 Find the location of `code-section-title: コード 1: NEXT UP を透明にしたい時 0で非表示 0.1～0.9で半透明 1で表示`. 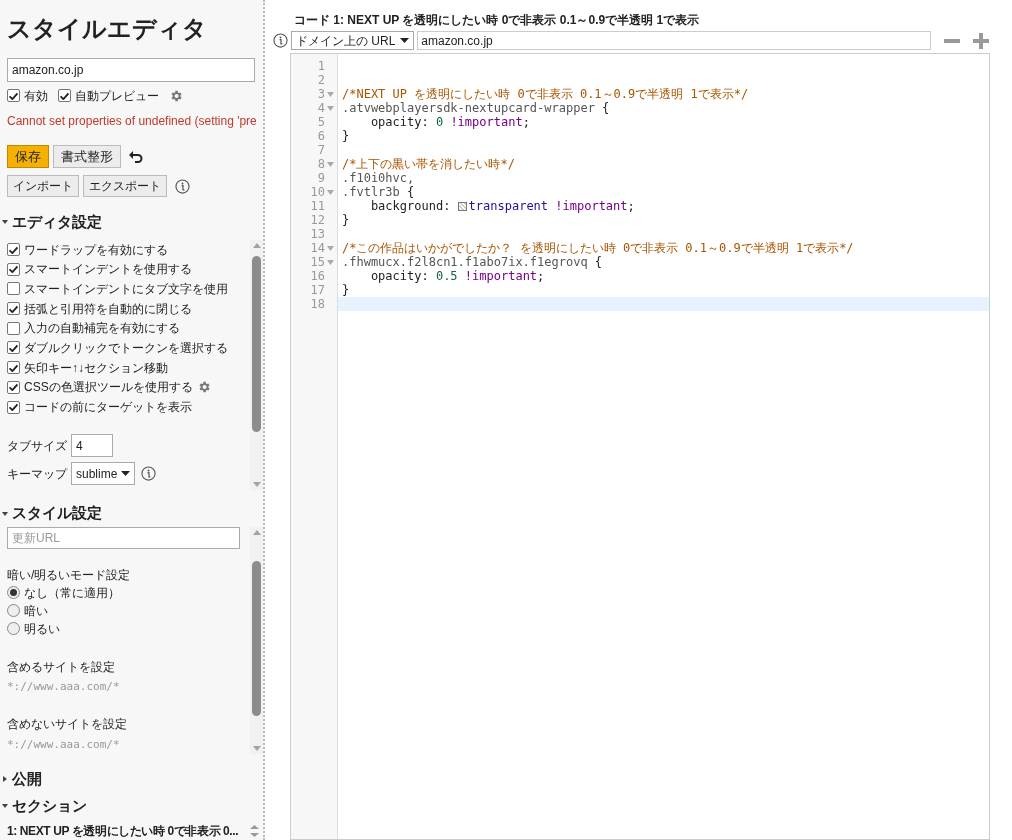

code-section-title: コード 1: NEXT UP を透明にしたい時 0で非表示 0.1～0.9で半透明 1で表示 is located at coordinates (497, 20).